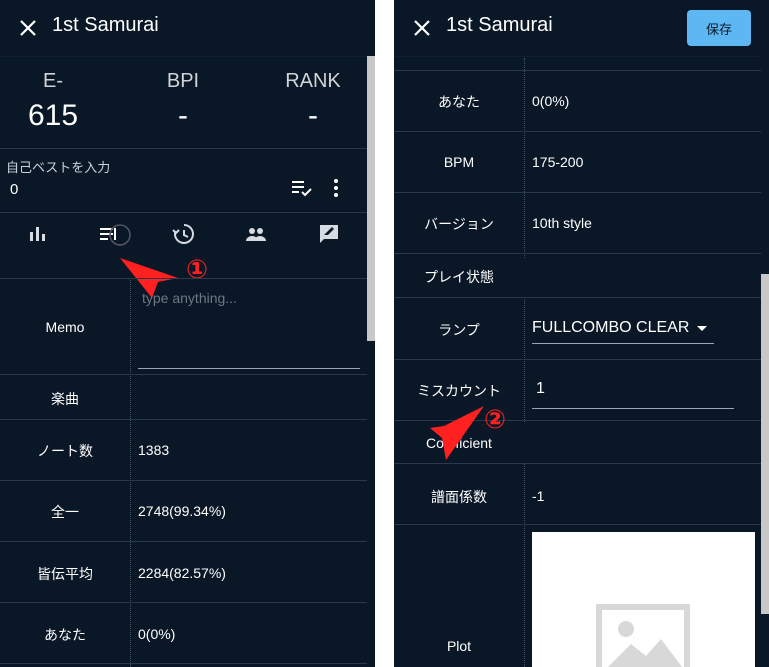 The height and width of the screenshot is (667, 769). What do you see at coordinates (183, 81) in the screenshot?
I see `stat-label: BPI` at bounding box center [183, 81].